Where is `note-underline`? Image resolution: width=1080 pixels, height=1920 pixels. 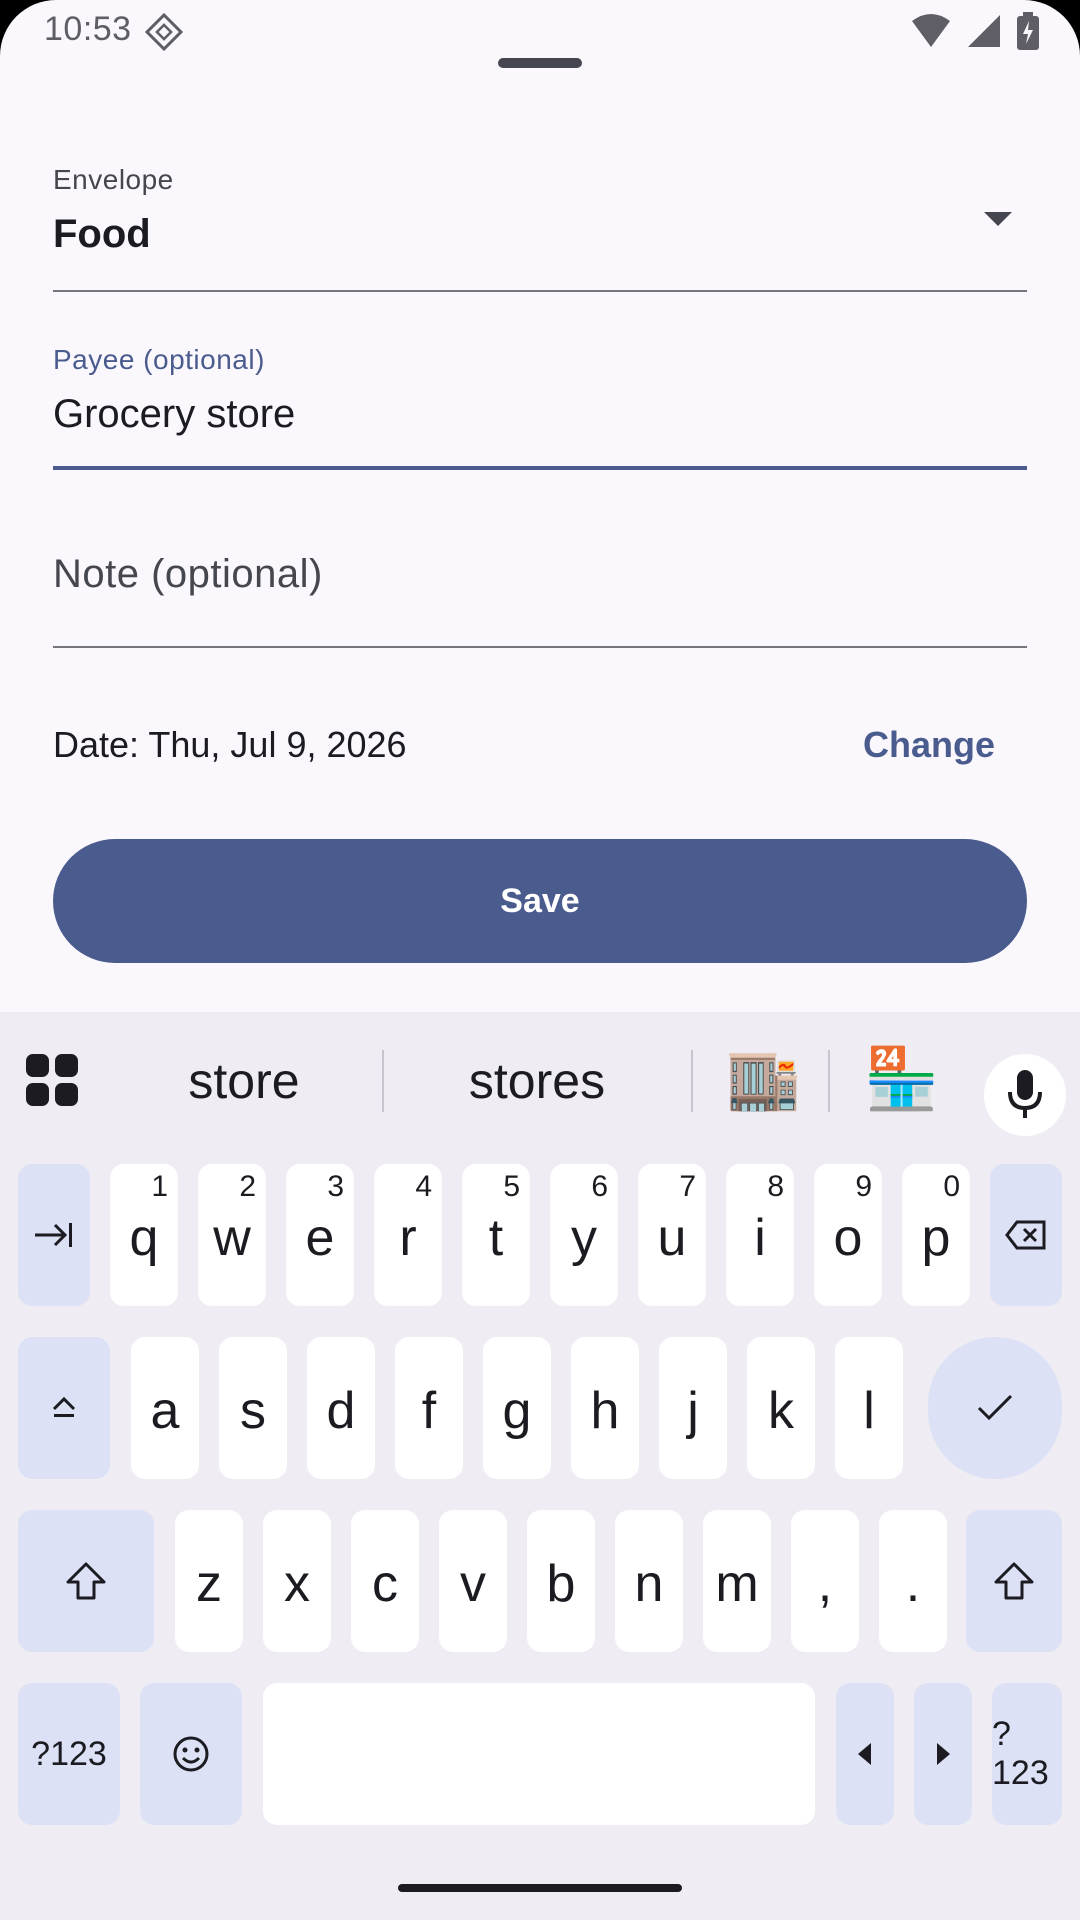 note-underline is located at coordinates (540, 647).